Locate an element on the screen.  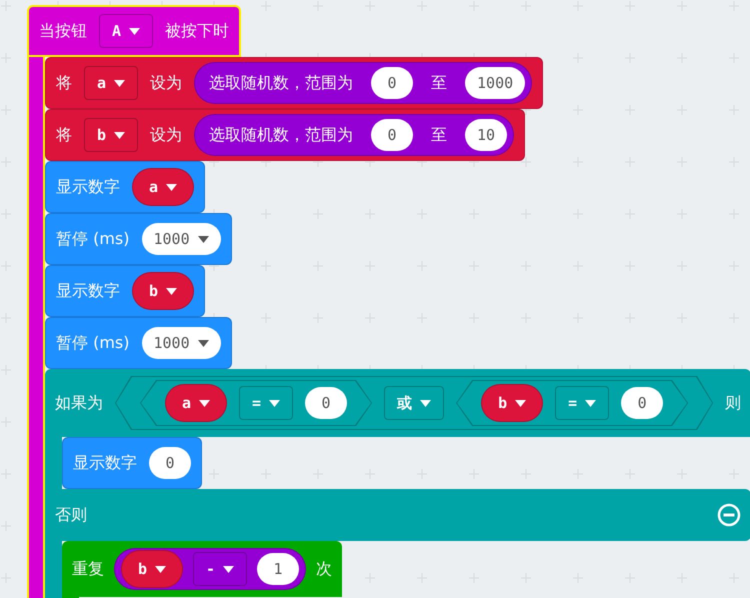
statement-block: 将 b 设为 选取随机数，范围为 0 至 10 is located at coordinates (285, 135).